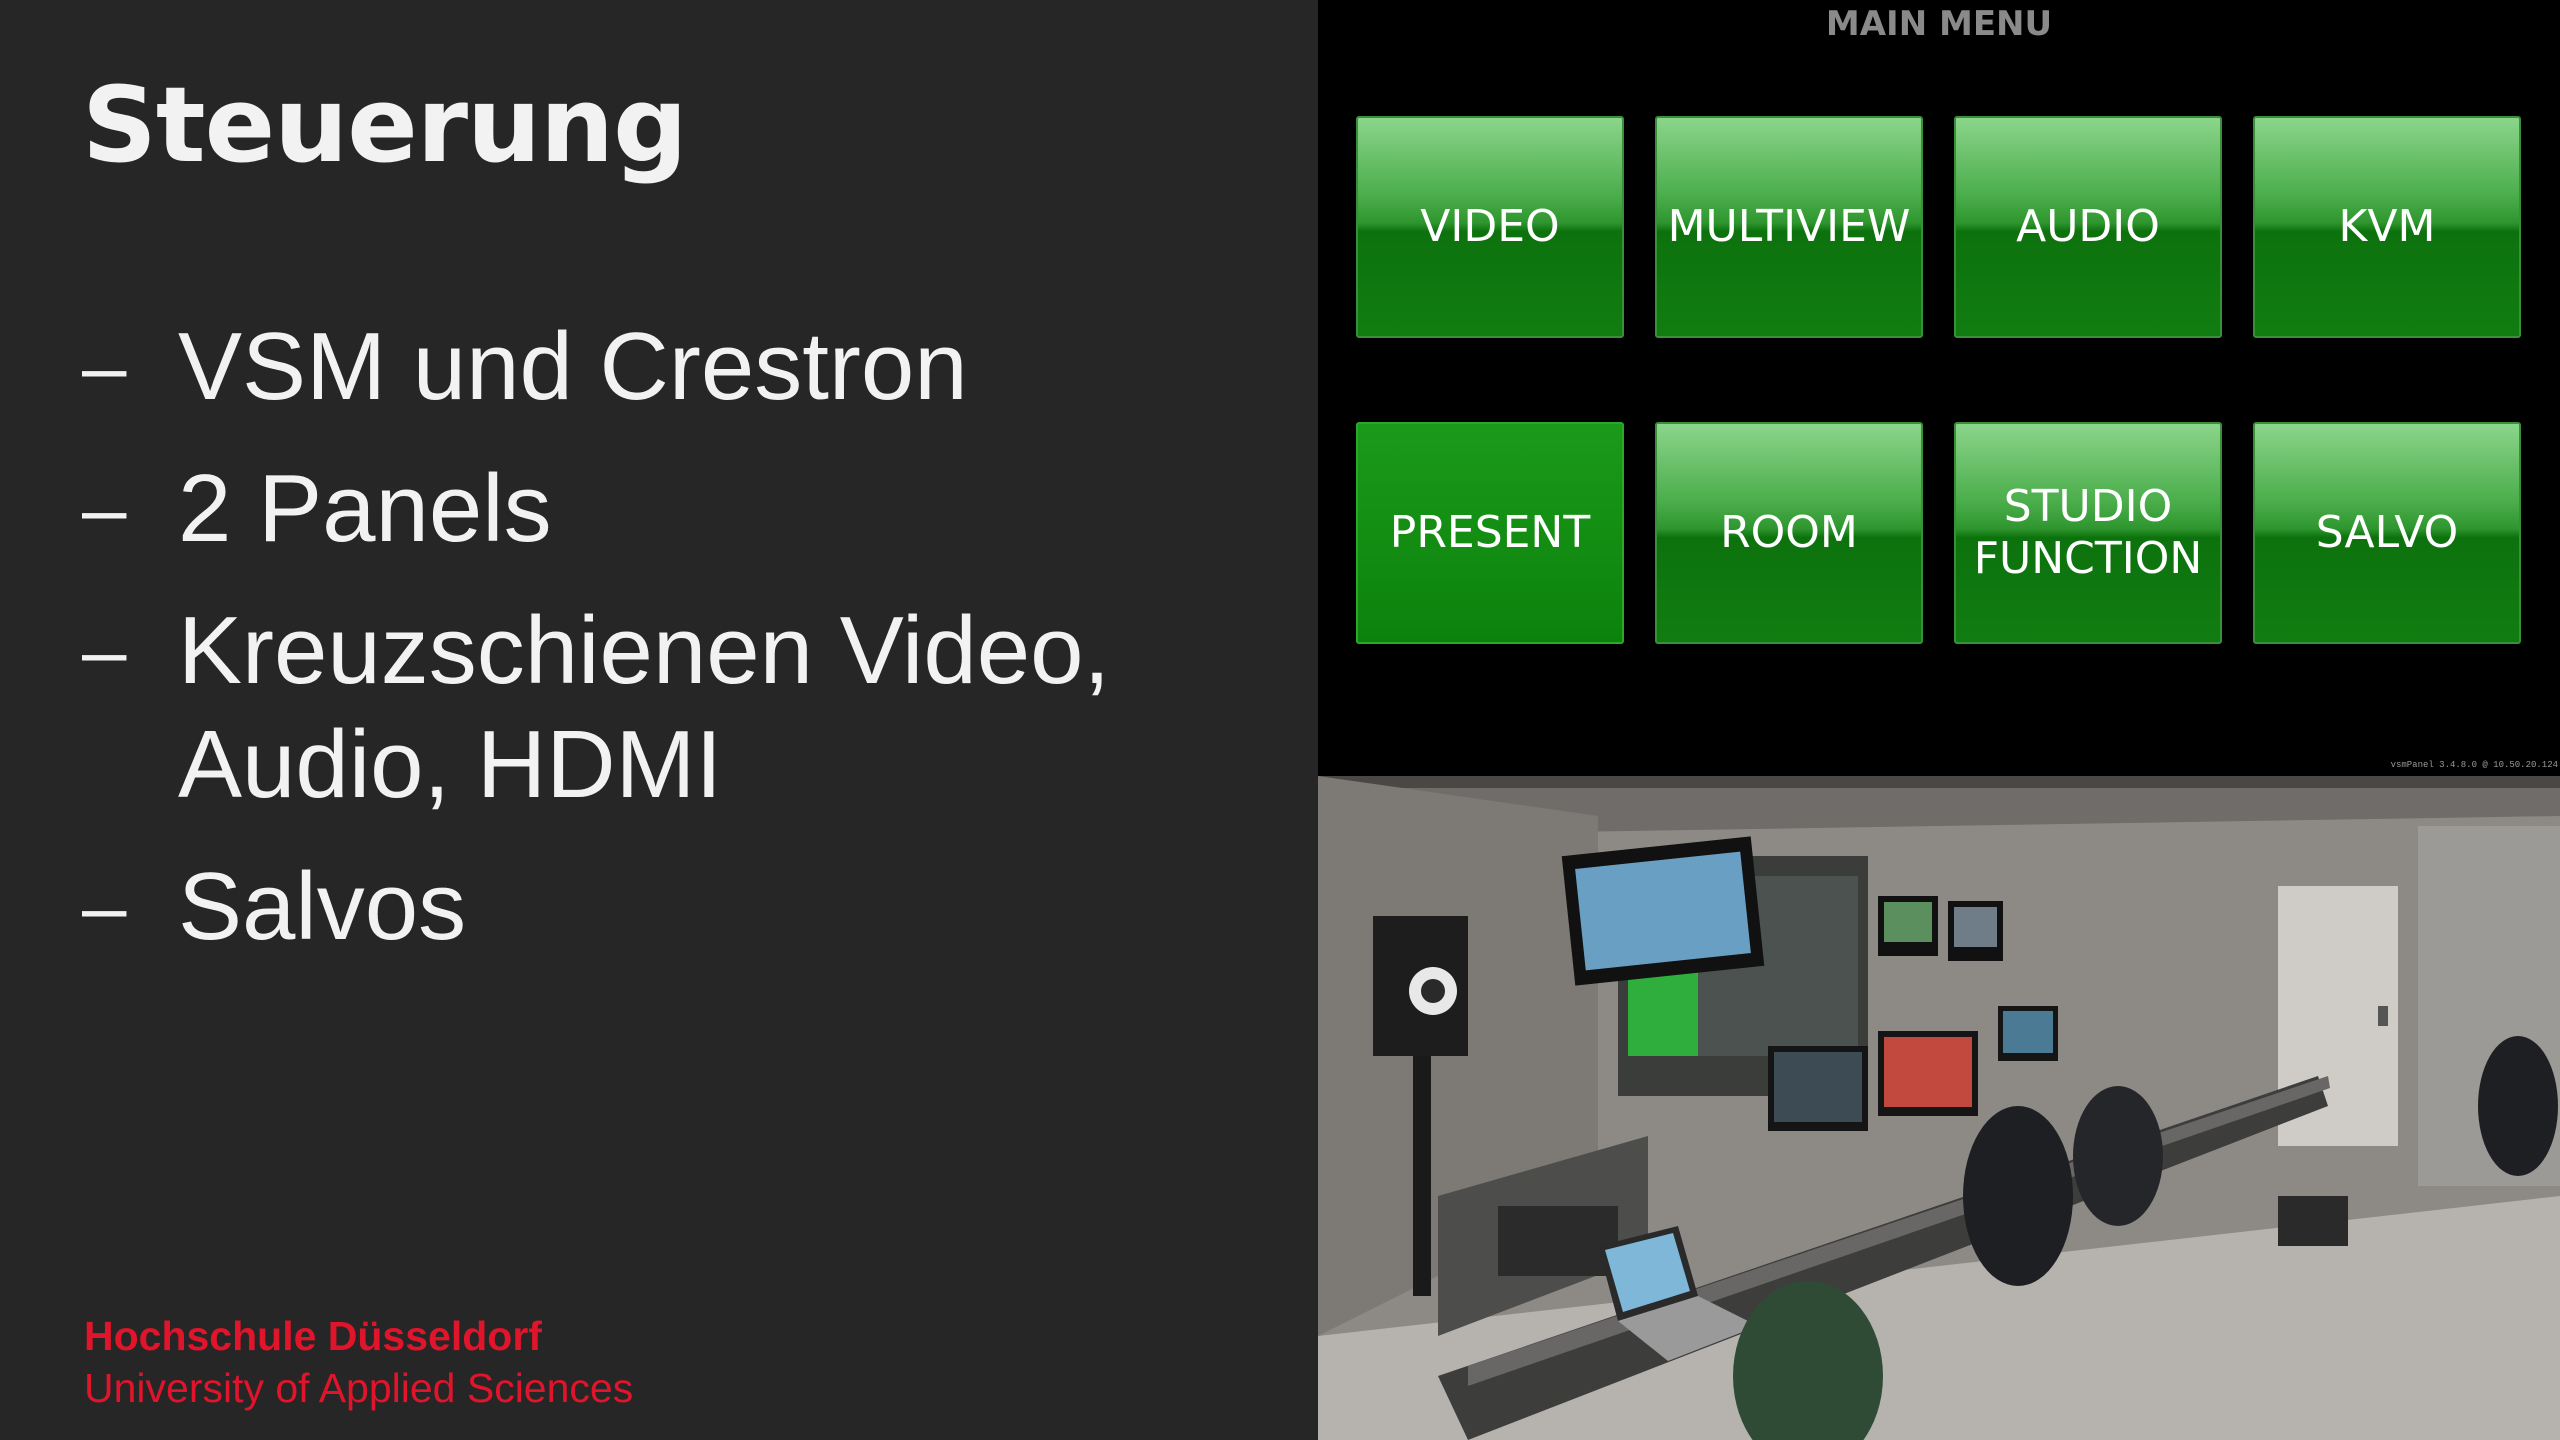 This screenshot has height=1440, width=2560. I want to click on button-label: KVM, so click(2387, 226).